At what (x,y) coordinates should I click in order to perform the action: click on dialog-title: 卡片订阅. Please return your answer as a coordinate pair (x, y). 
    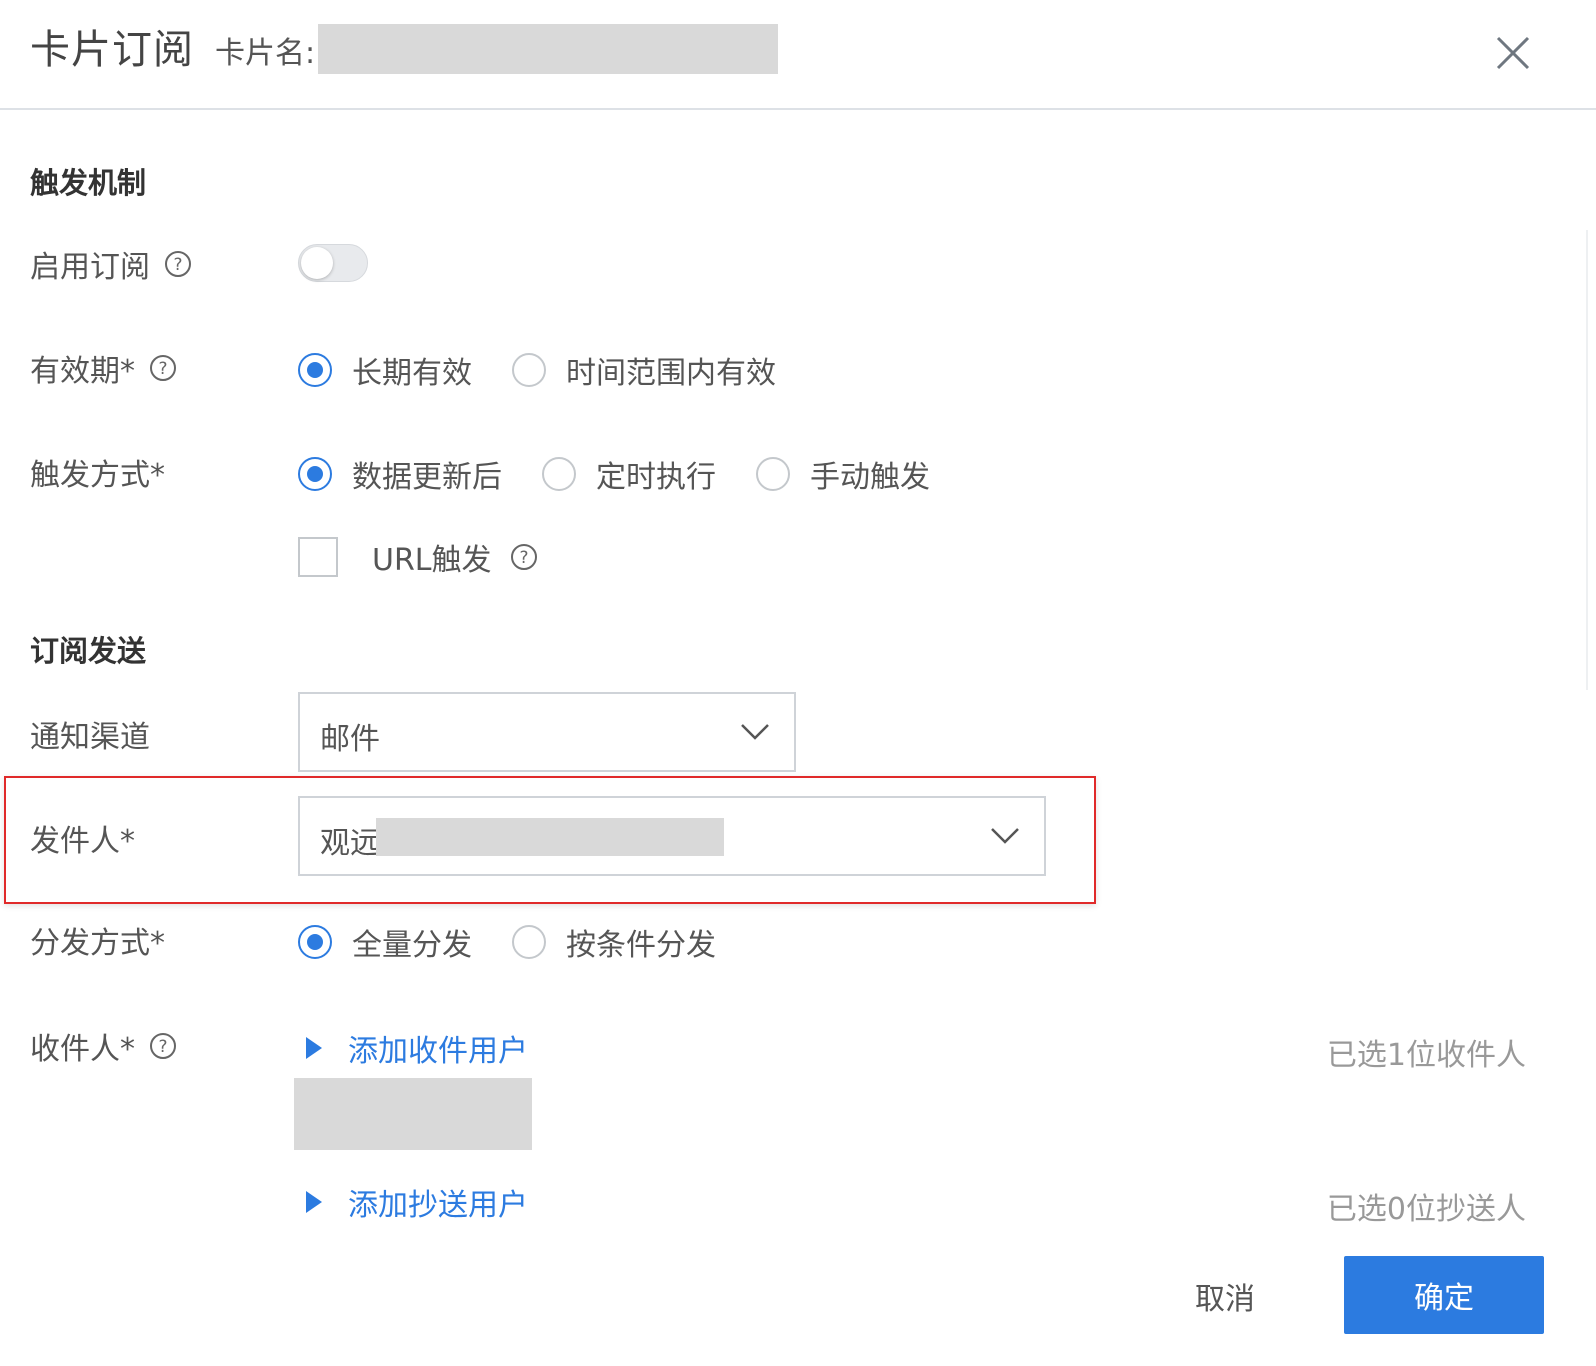
    Looking at the image, I should click on (112, 50).